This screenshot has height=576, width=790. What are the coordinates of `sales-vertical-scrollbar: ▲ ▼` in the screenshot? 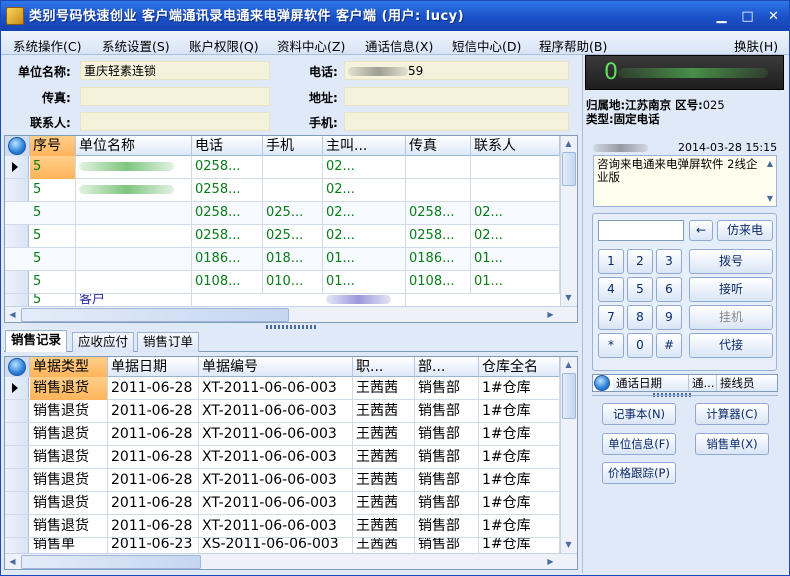 It's located at (568, 455).